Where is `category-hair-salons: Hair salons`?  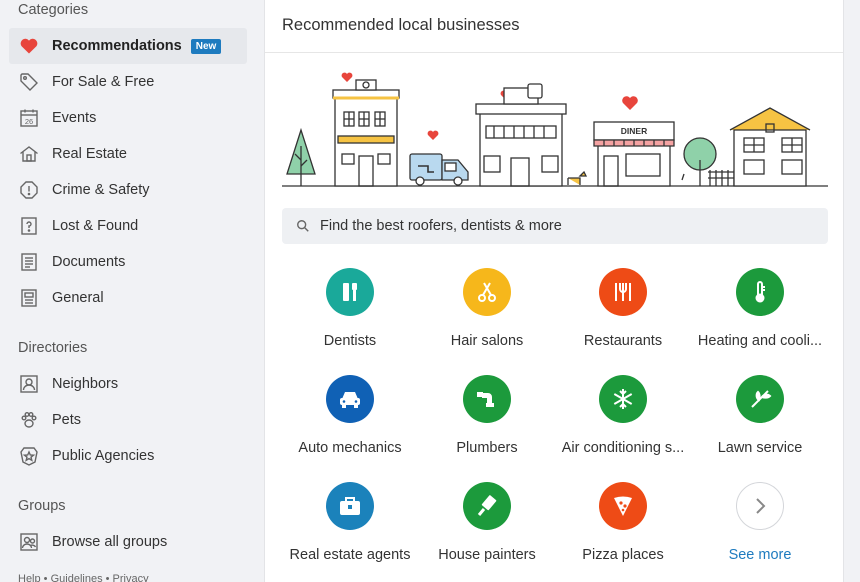 category-hair-salons: Hair salons is located at coordinates (487, 308).